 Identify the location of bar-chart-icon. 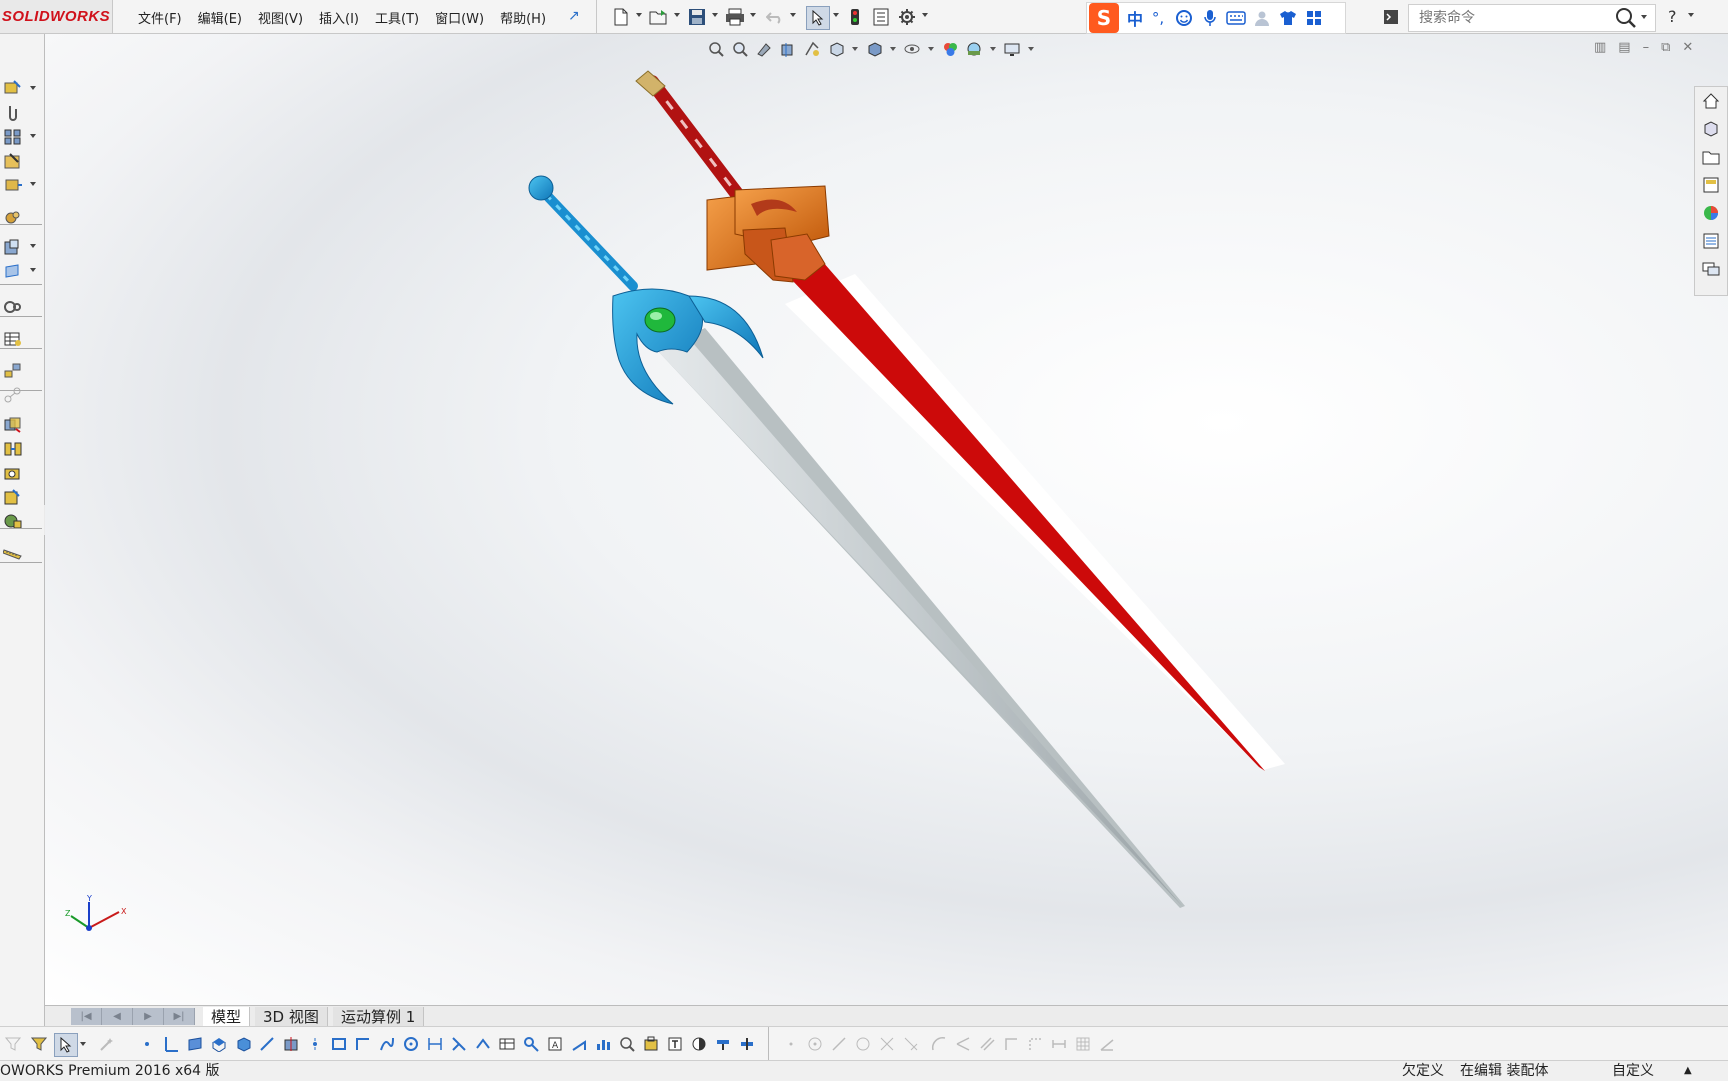
(603, 1044).